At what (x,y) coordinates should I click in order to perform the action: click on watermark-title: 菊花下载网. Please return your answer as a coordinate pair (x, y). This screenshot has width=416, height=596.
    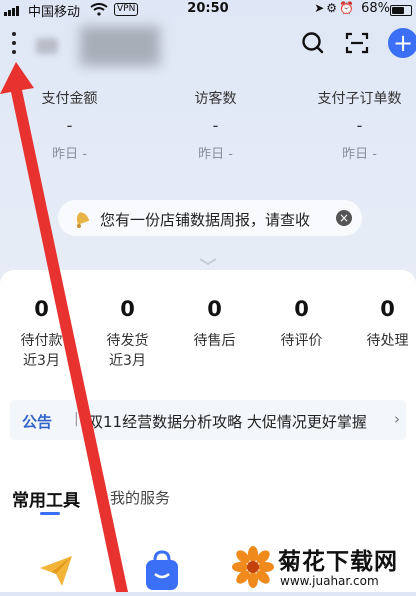
    Looking at the image, I should click on (338, 562).